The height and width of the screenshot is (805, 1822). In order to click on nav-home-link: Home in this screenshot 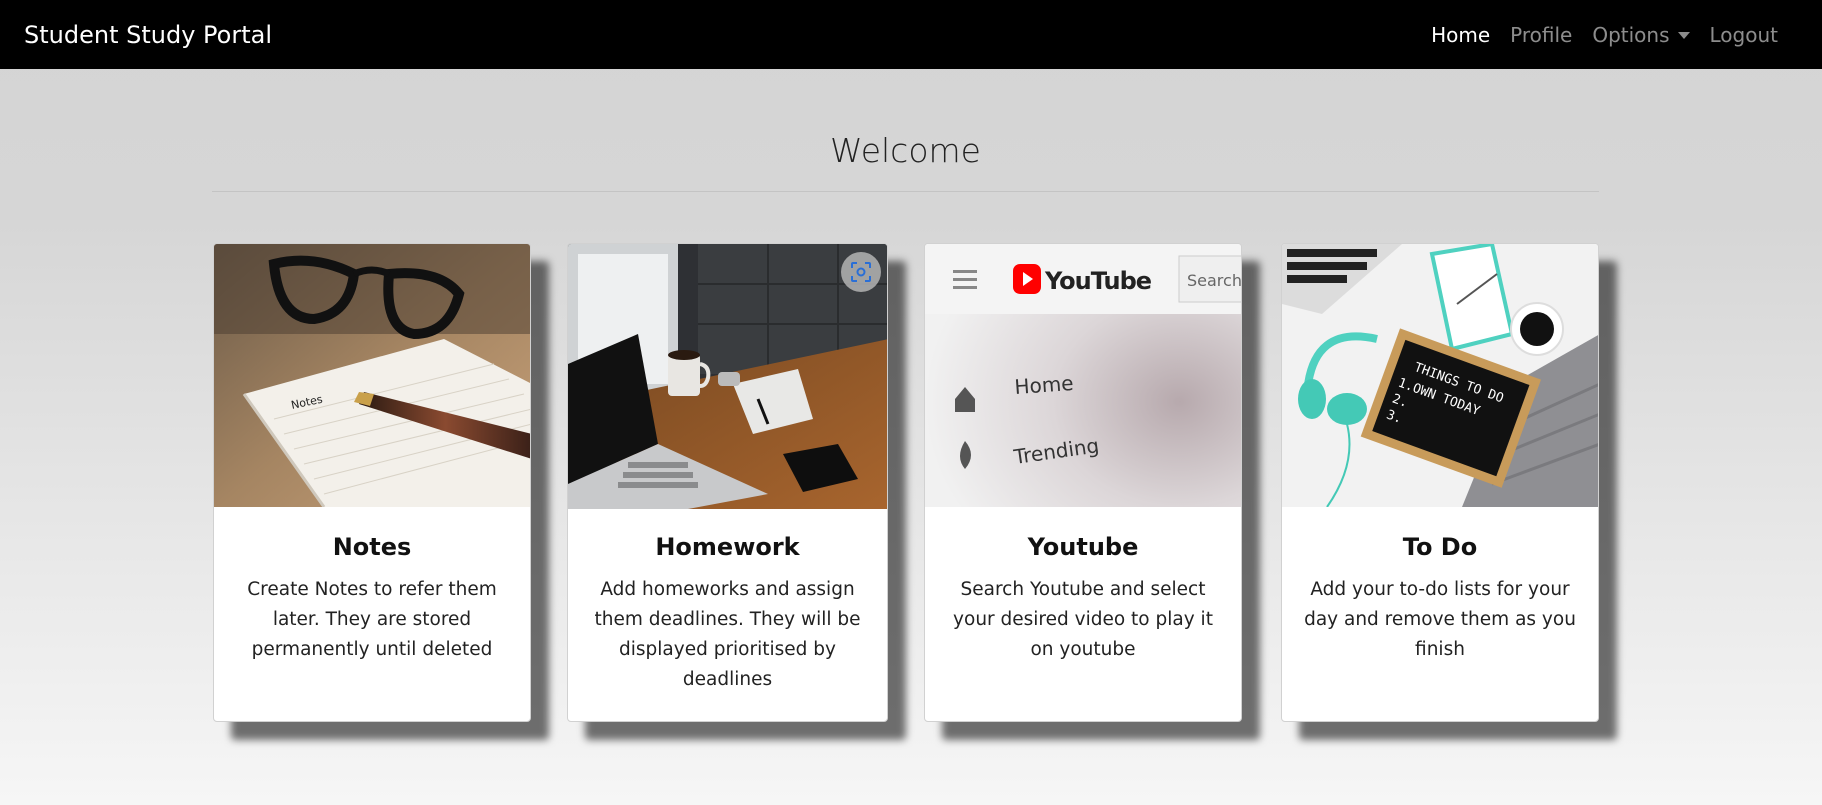, I will do `click(1460, 35)`.